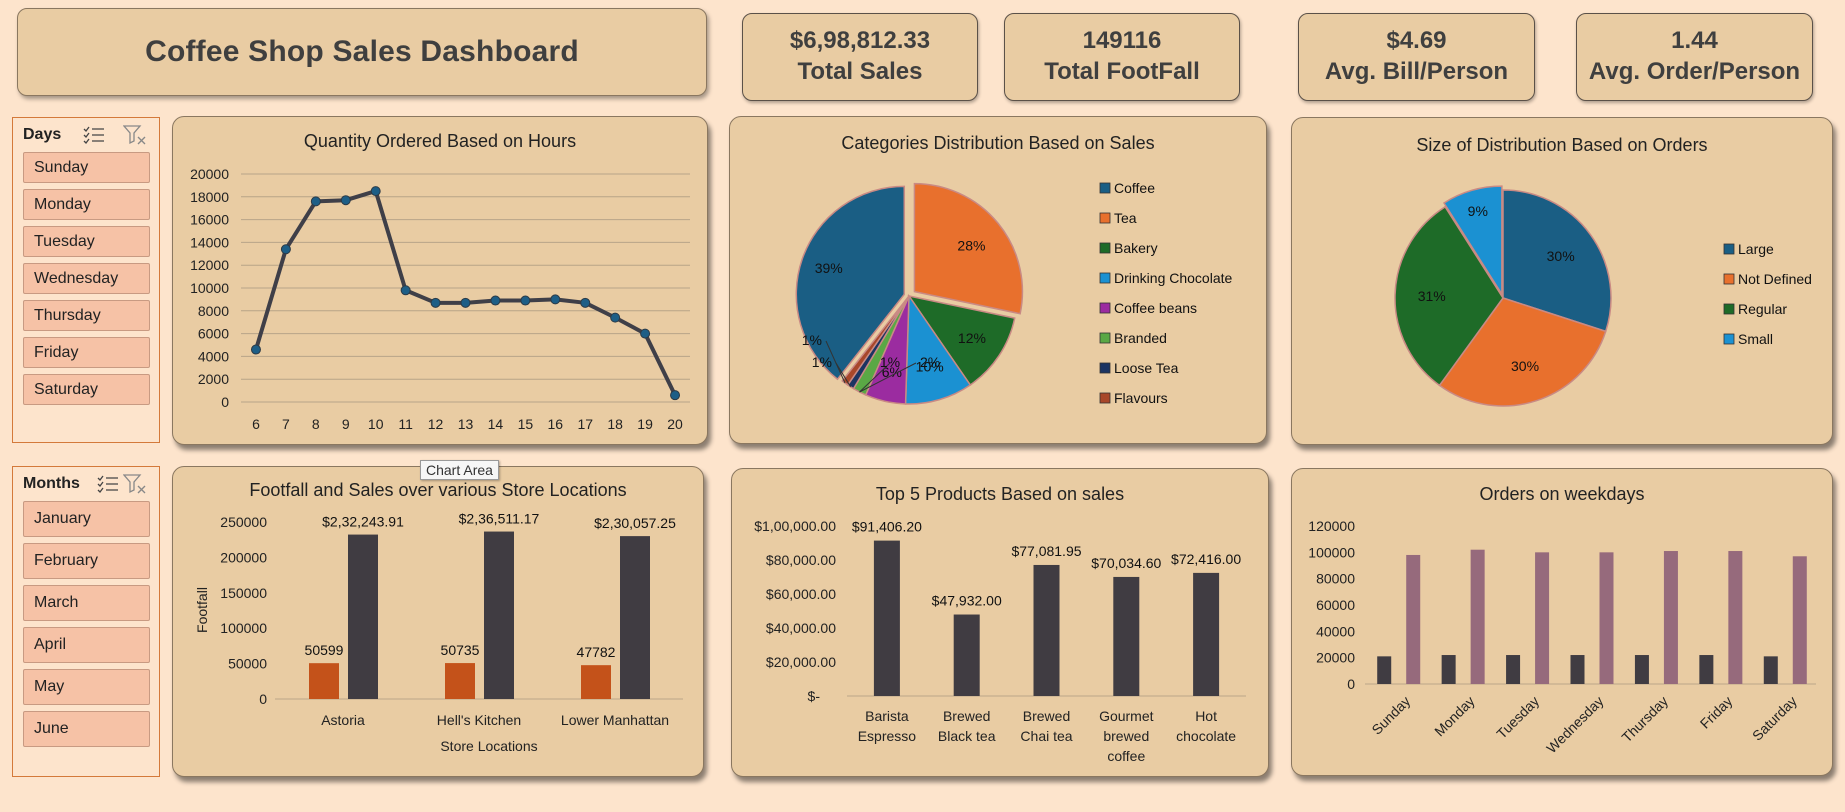  What do you see at coordinates (86, 352) in the screenshot?
I see `days-item-friday: Friday` at bounding box center [86, 352].